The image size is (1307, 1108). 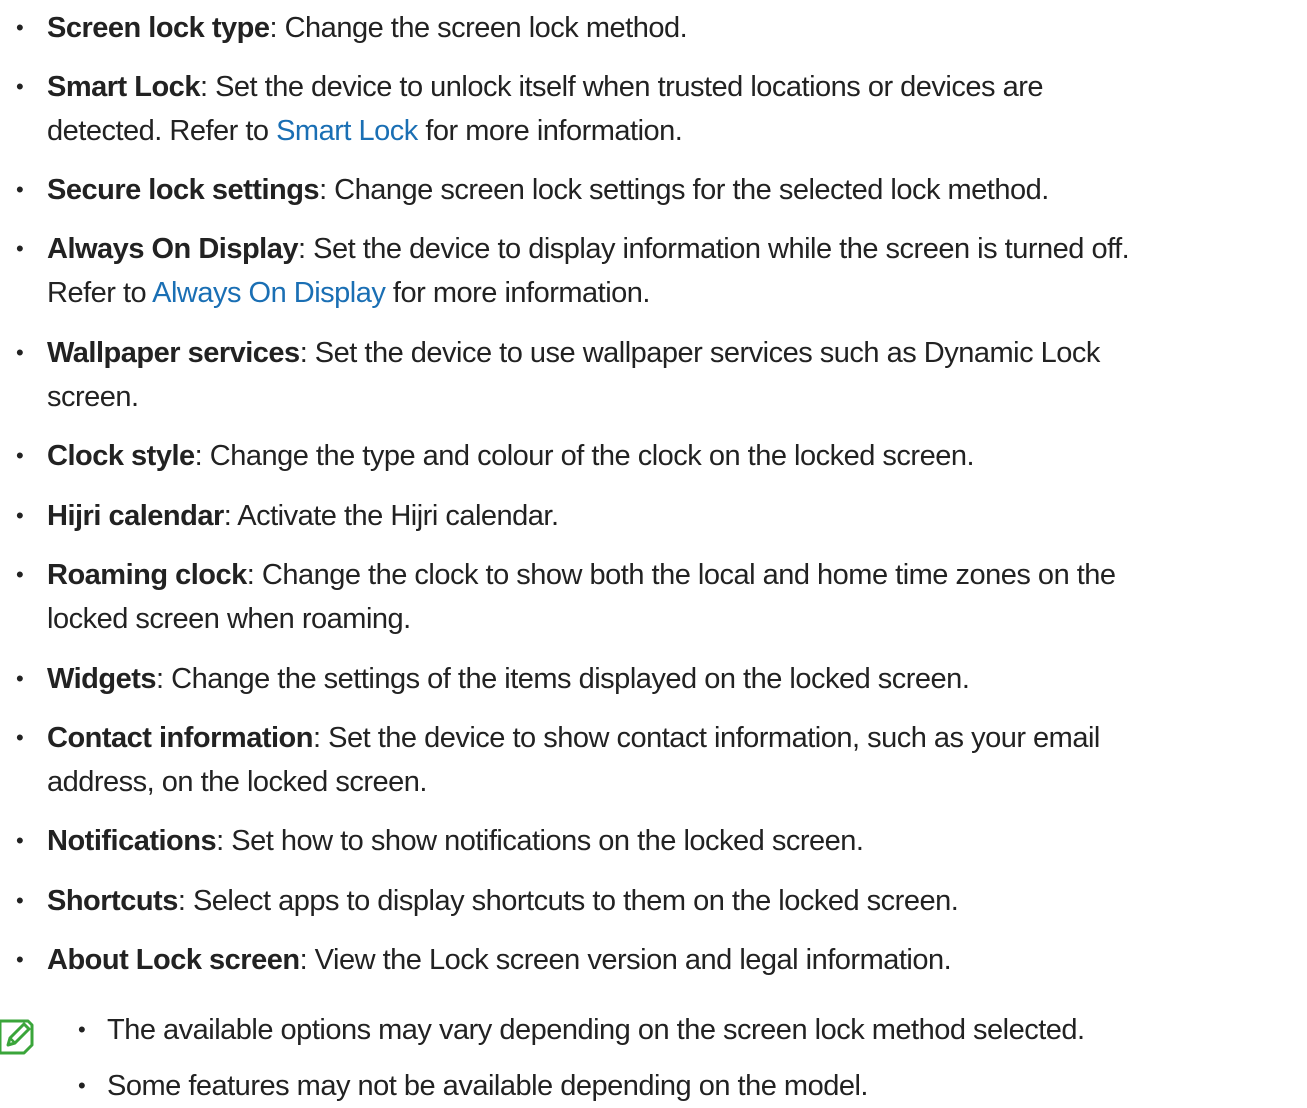 What do you see at coordinates (162, 131) in the screenshot?
I see `item-text: detected. Refer to` at bounding box center [162, 131].